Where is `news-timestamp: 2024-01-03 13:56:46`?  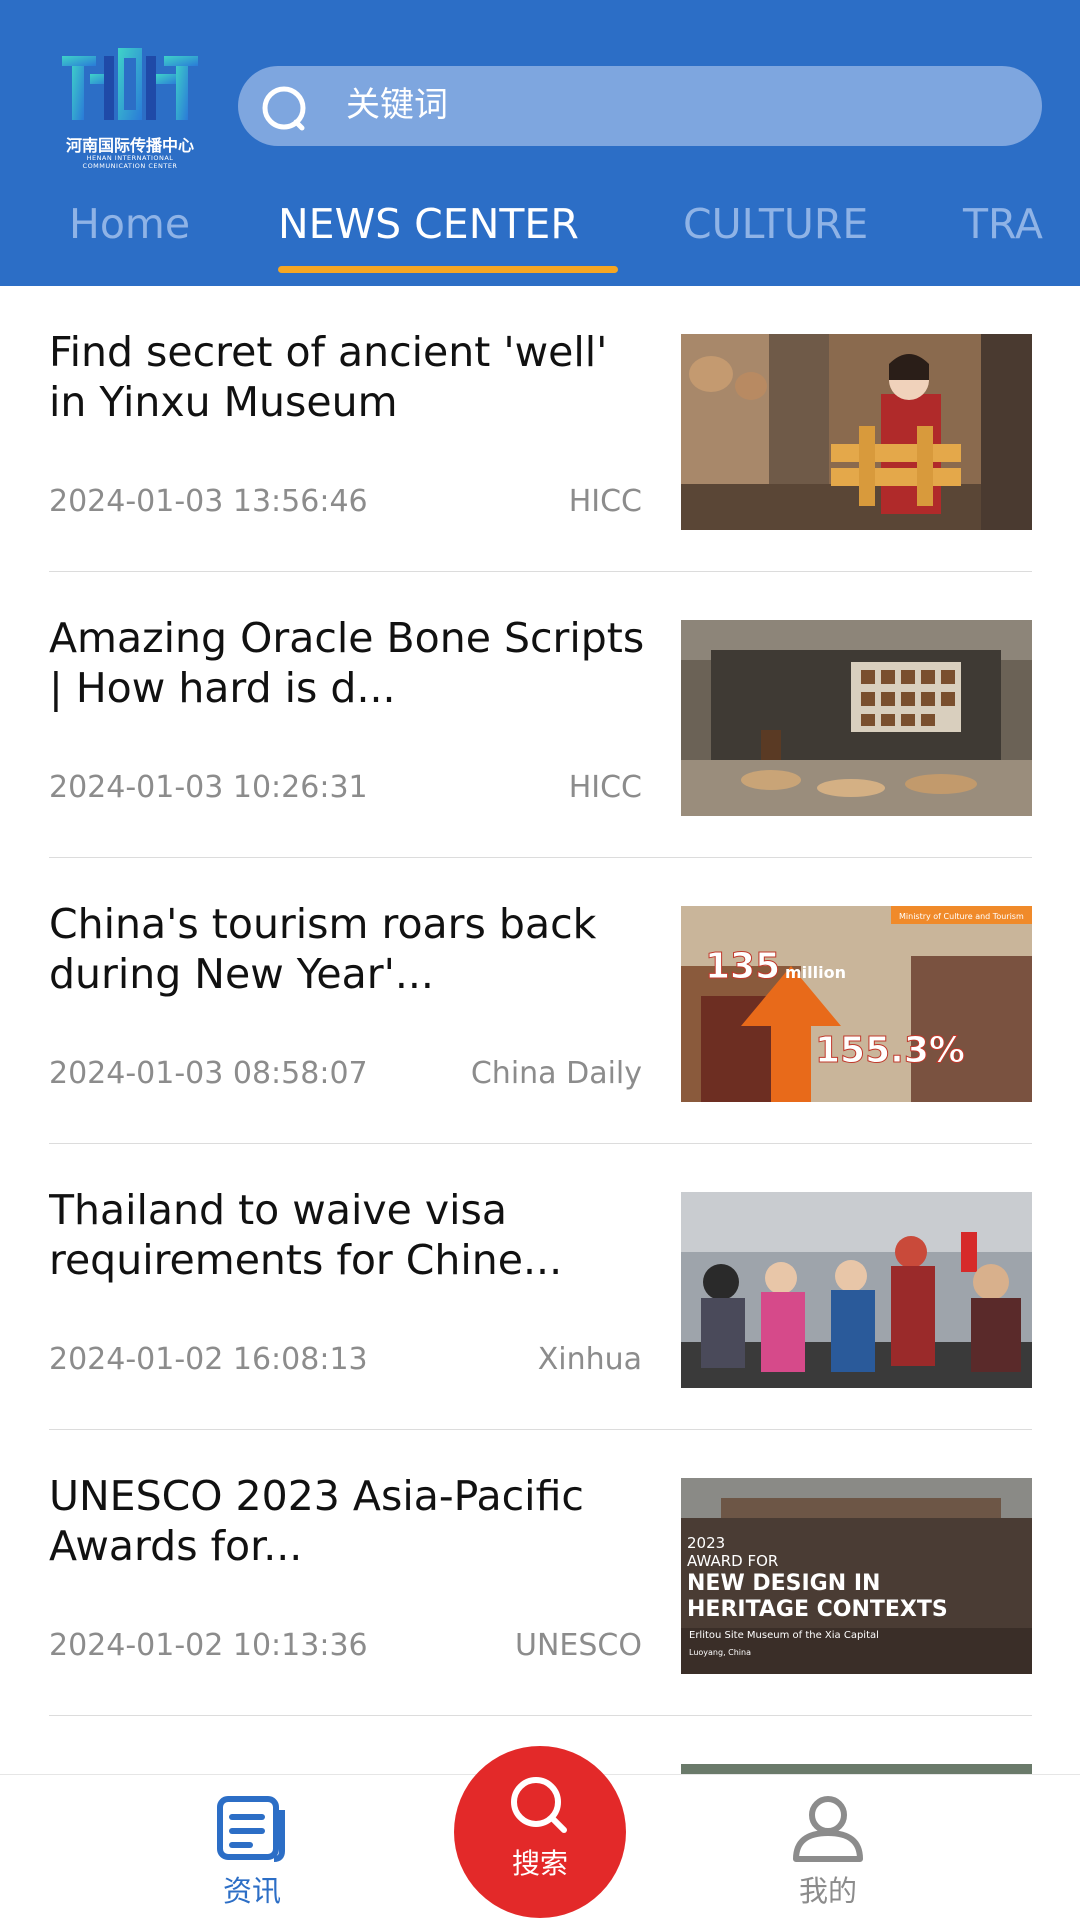 news-timestamp: 2024-01-03 13:56:46 is located at coordinates (208, 501).